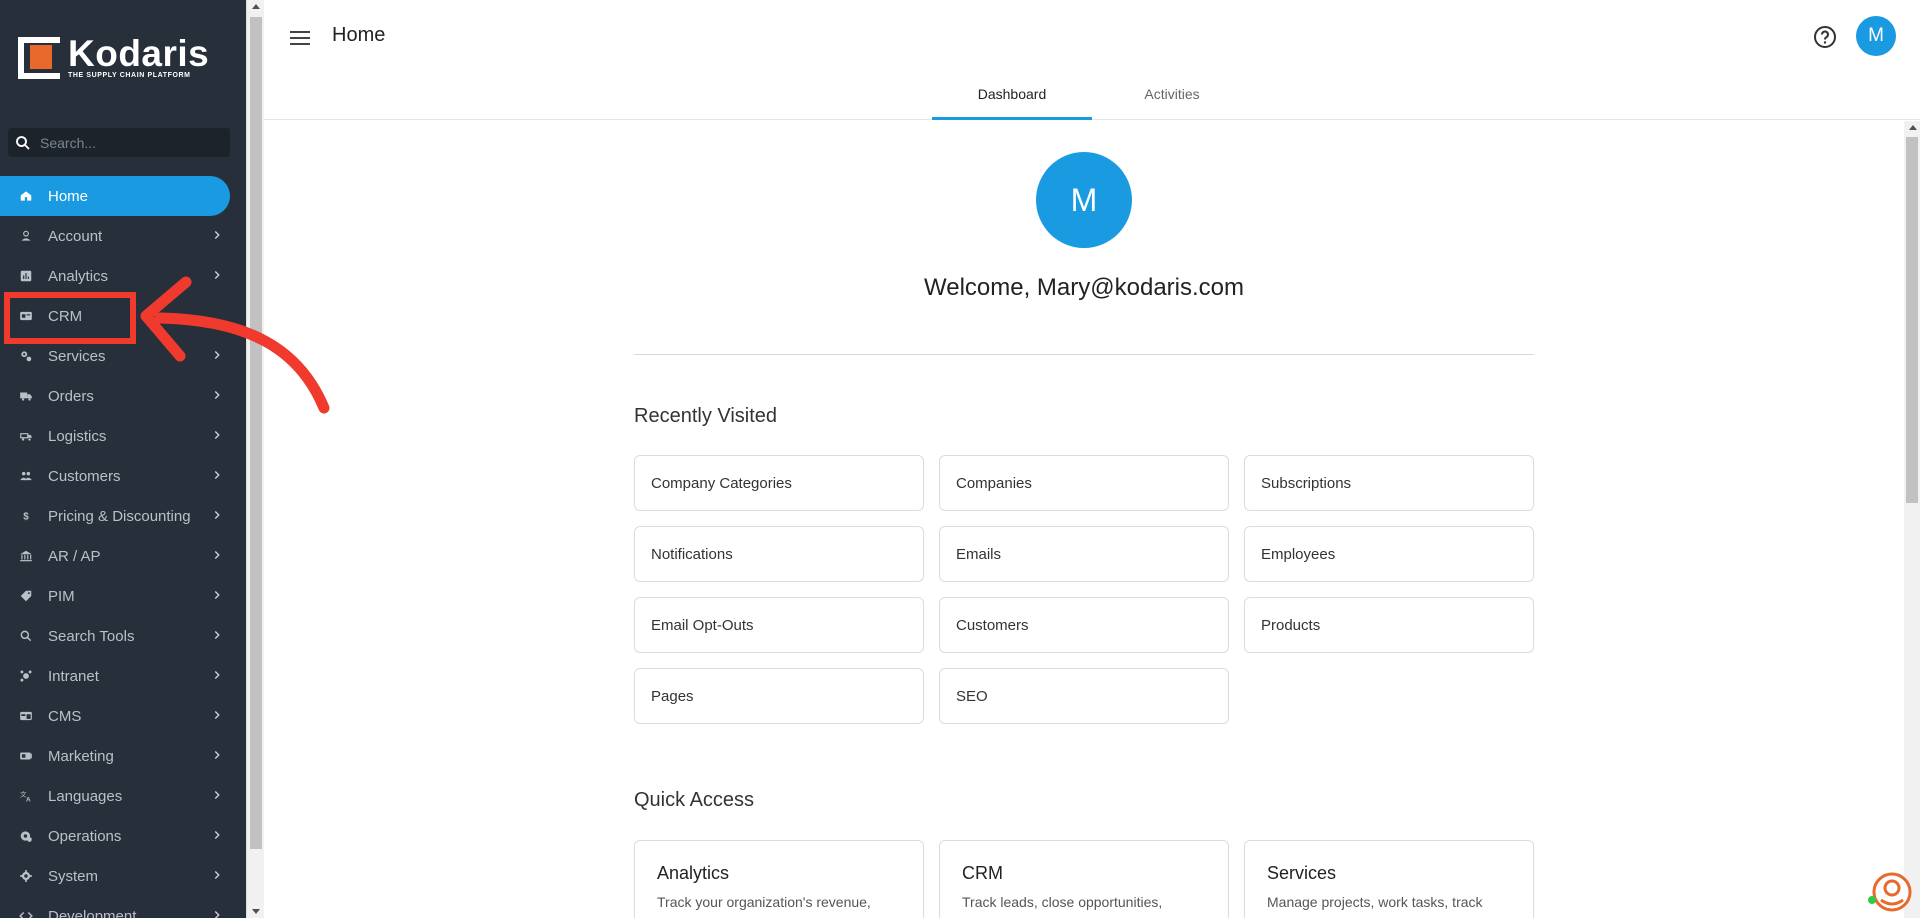 The image size is (1920, 918). I want to click on recent-card-notifications: Notifications, so click(779, 554).